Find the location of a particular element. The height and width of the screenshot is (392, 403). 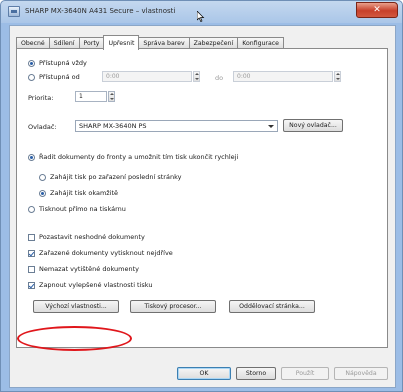

from-time-spinner is located at coordinates (196, 76).